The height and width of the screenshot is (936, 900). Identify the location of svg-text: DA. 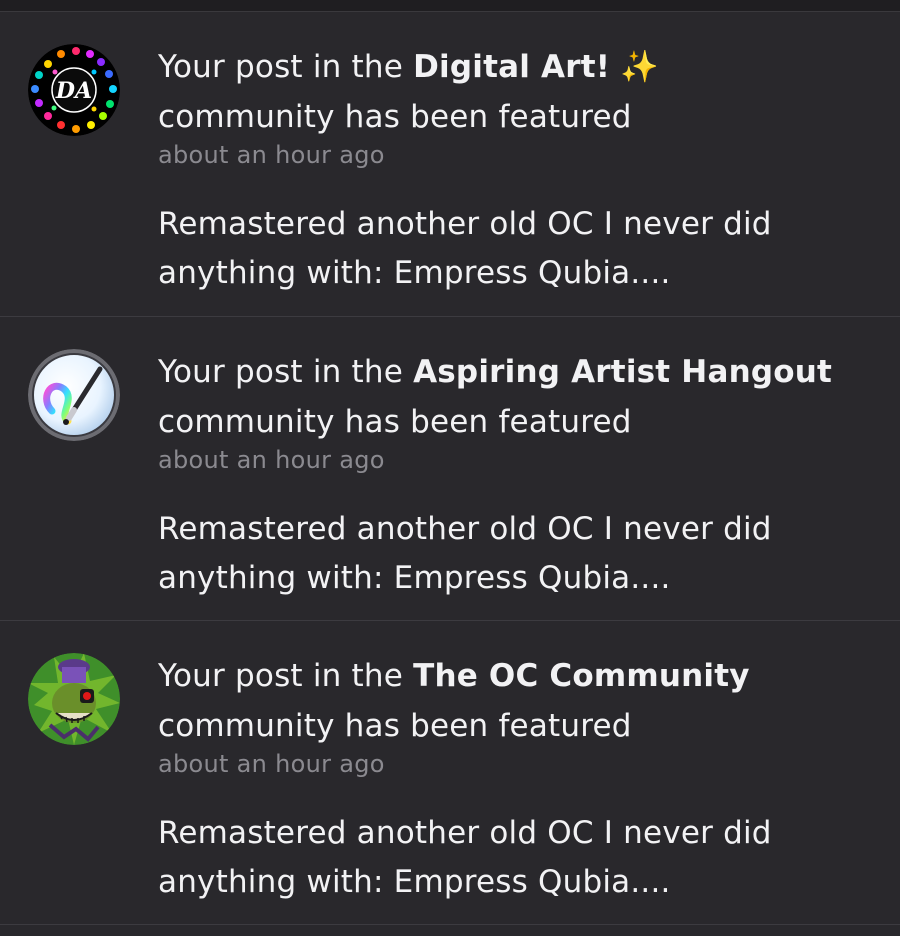
(73, 91).